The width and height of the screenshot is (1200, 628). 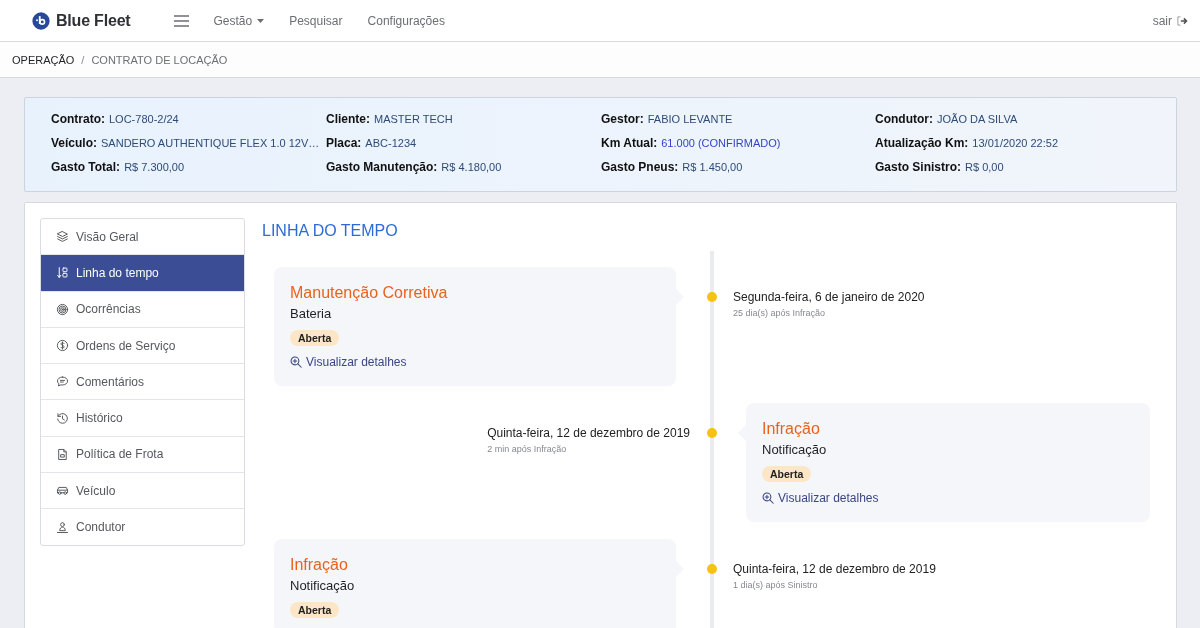 I want to click on field-value: 61.000 (CONFIRMADO), so click(x=721, y=143).